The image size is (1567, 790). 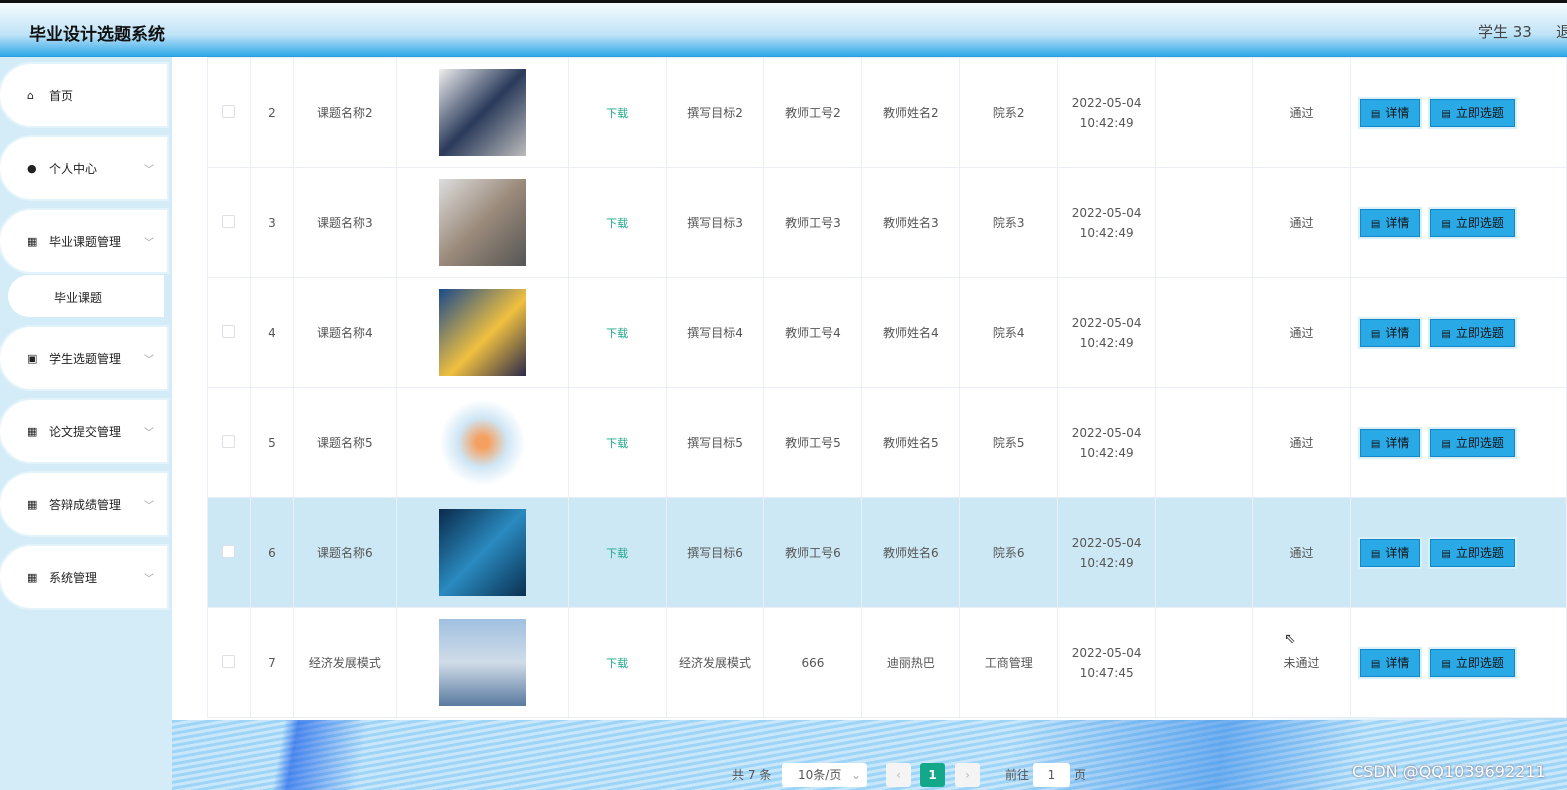 I want to click on sidebar-item-label: 论文提交管理, so click(x=85, y=431).